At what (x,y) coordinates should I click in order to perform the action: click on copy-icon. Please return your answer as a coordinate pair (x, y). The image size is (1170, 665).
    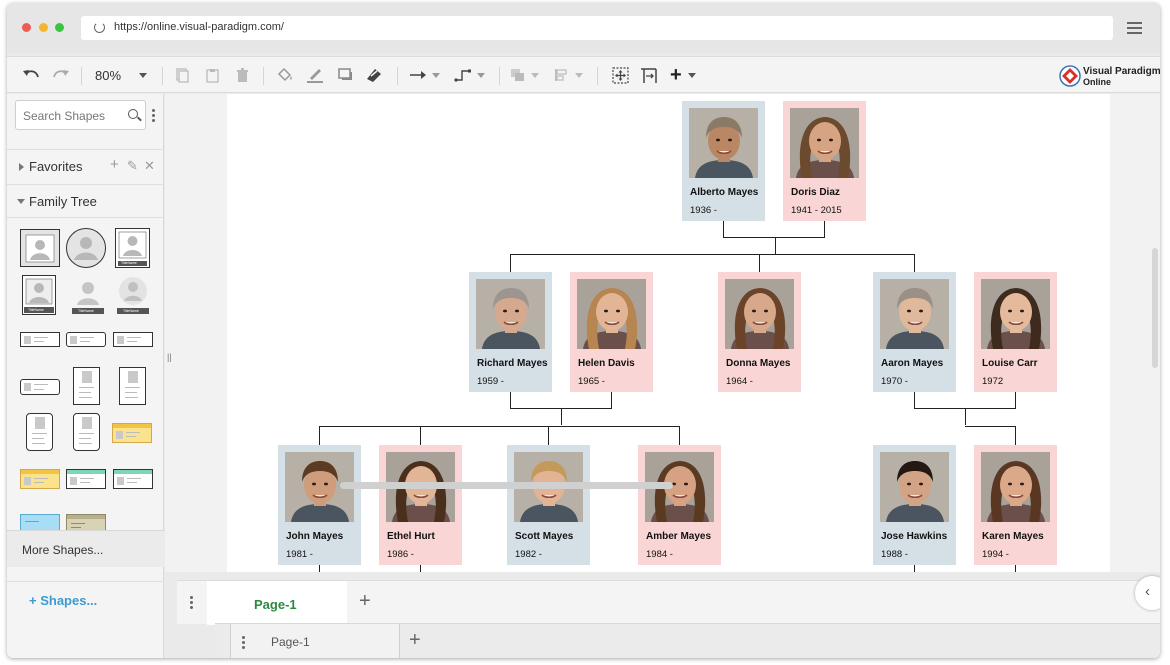
    Looking at the image, I should click on (182, 75).